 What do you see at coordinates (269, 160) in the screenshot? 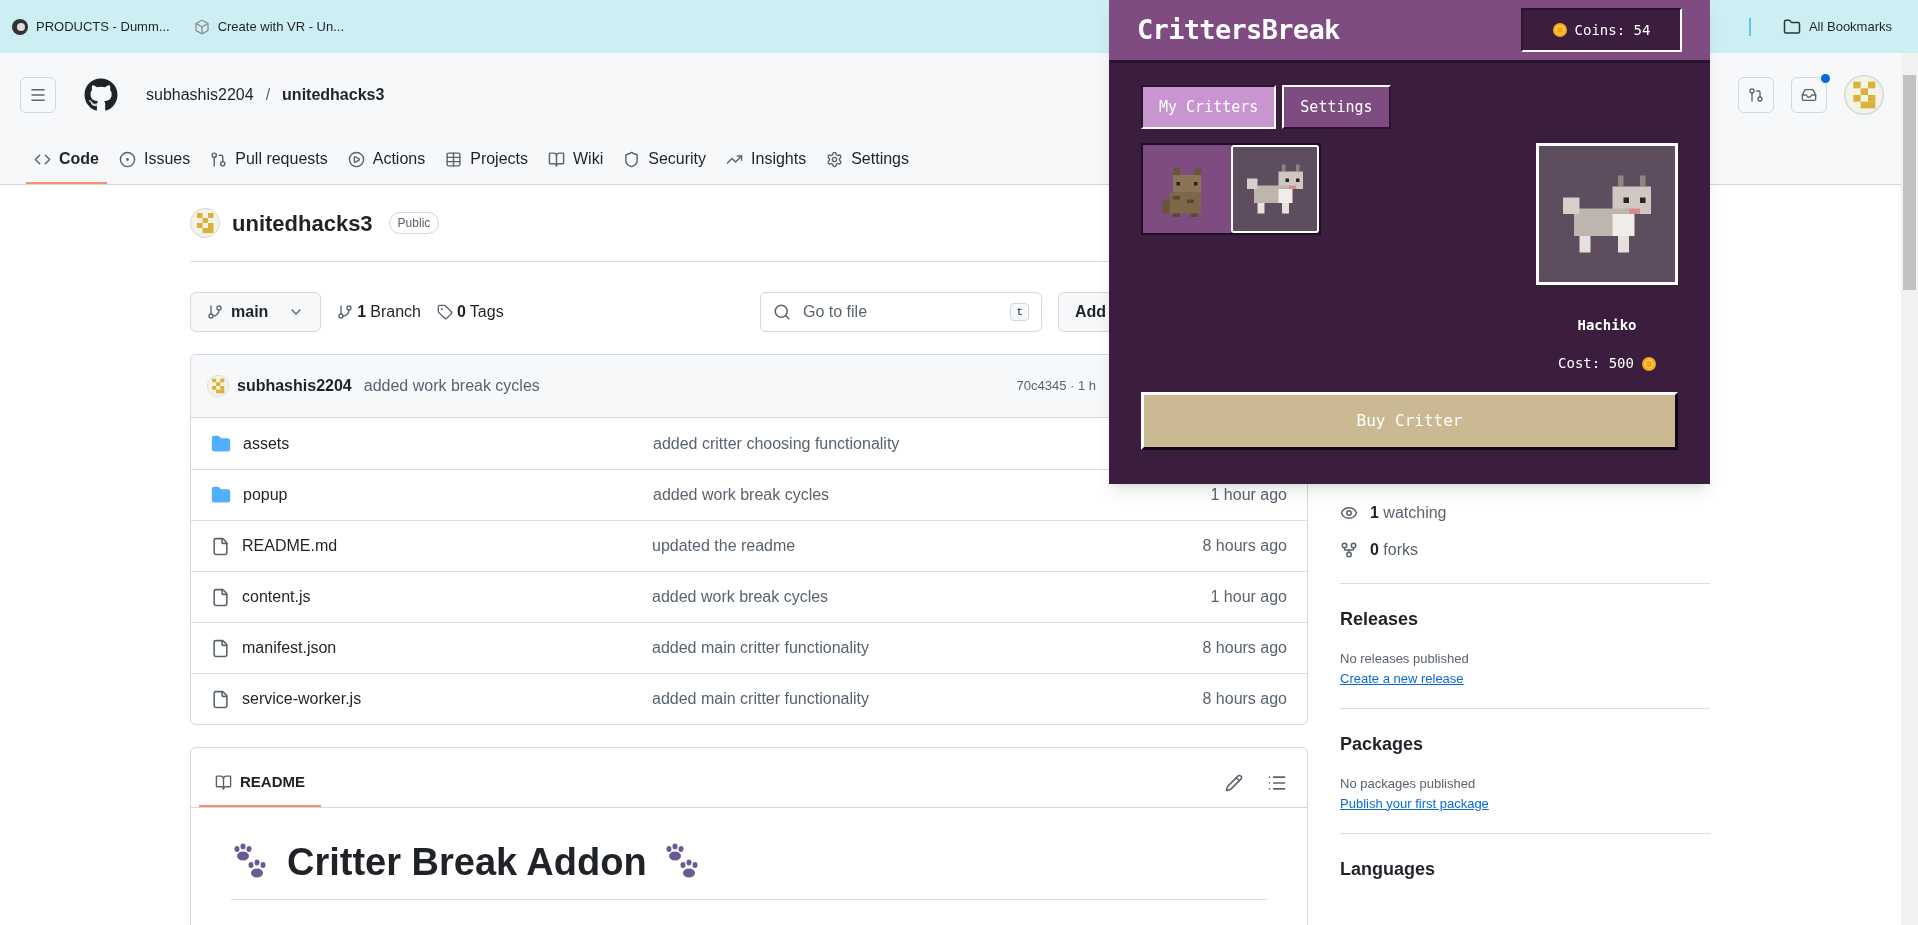
I see `repo-tab: Pull requests` at bounding box center [269, 160].